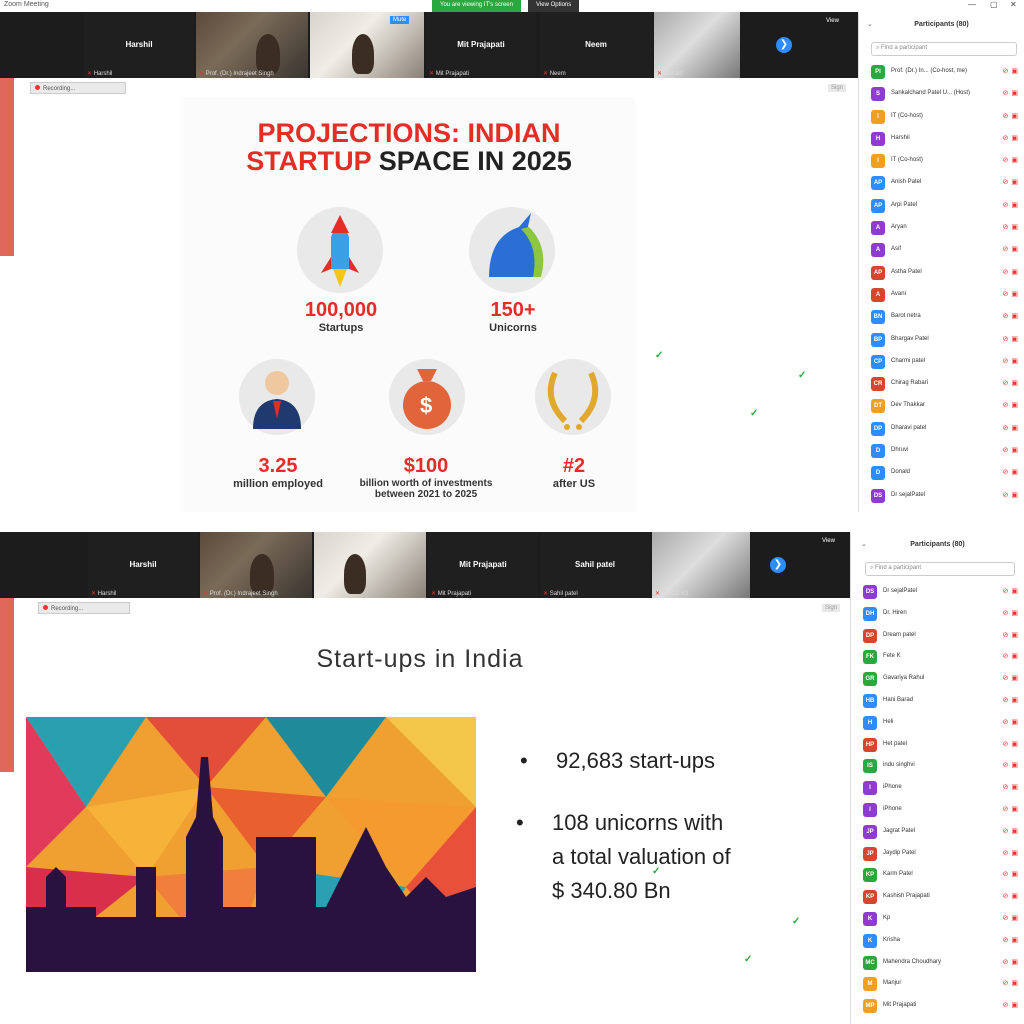 The height and width of the screenshot is (1024, 1024). I want to click on video-tile, so click(370, 565).